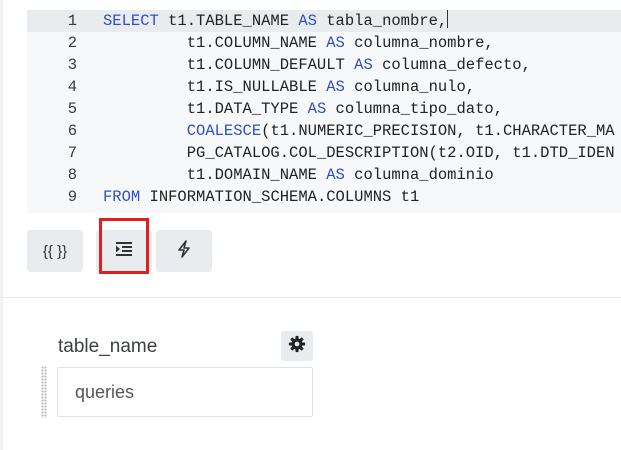 This screenshot has height=450, width=621. I want to click on drag-handle, so click(44, 392).